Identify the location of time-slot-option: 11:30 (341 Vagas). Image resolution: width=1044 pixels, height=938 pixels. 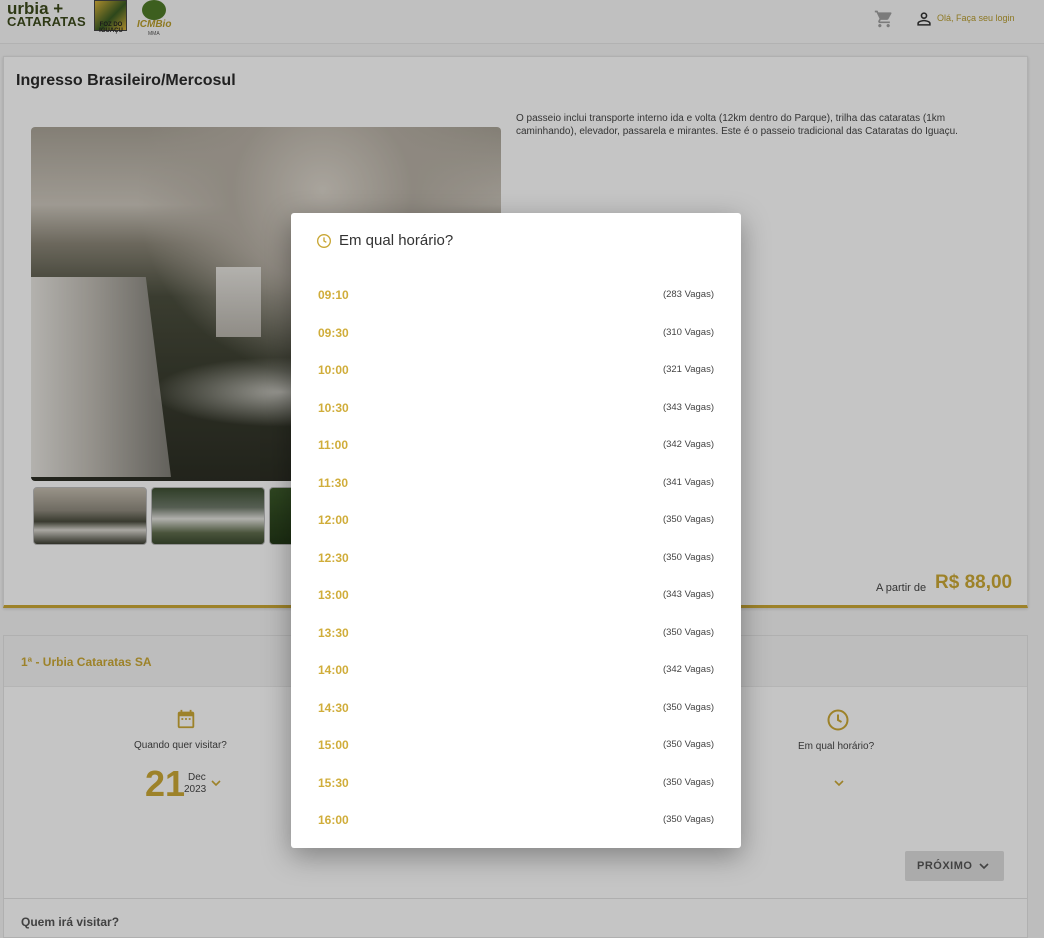
(516, 483).